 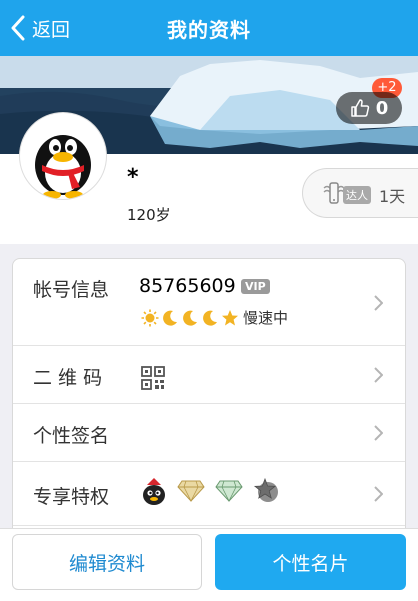 I want to click on like-button: 0, so click(x=369, y=108).